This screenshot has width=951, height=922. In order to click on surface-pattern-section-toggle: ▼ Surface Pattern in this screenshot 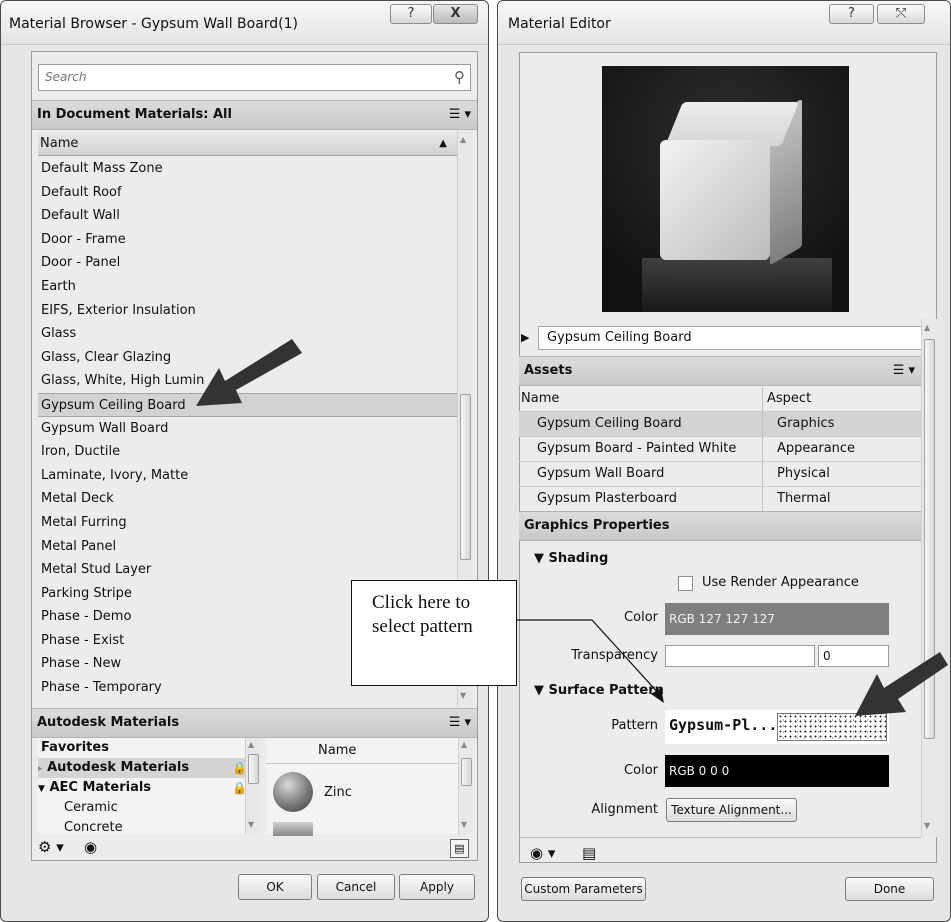, I will do `click(599, 690)`.